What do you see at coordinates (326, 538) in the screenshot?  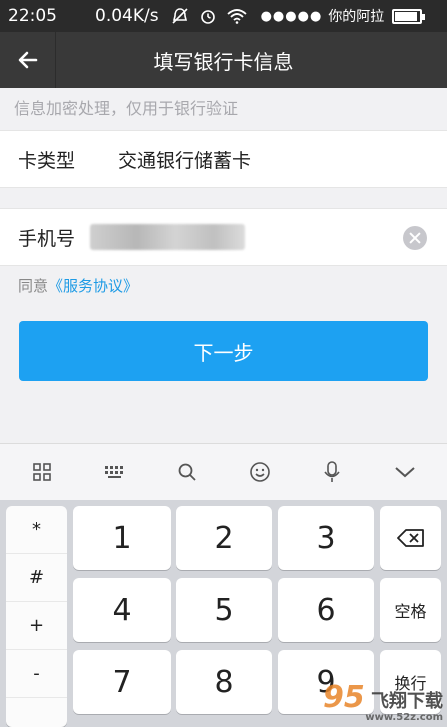 I see `key-3: 3` at bounding box center [326, 538].